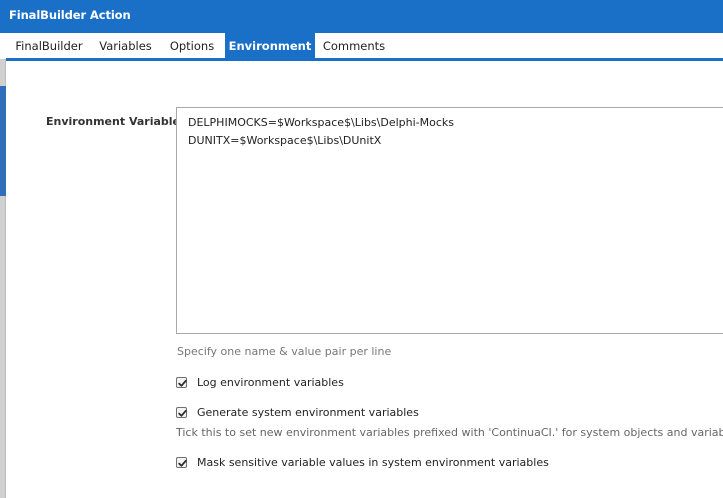  What do you see at coordinates (49, 46) in the screenshot?
I see `tab-finalbuilder: FinalBuilder` at bounding box center [49, 46].